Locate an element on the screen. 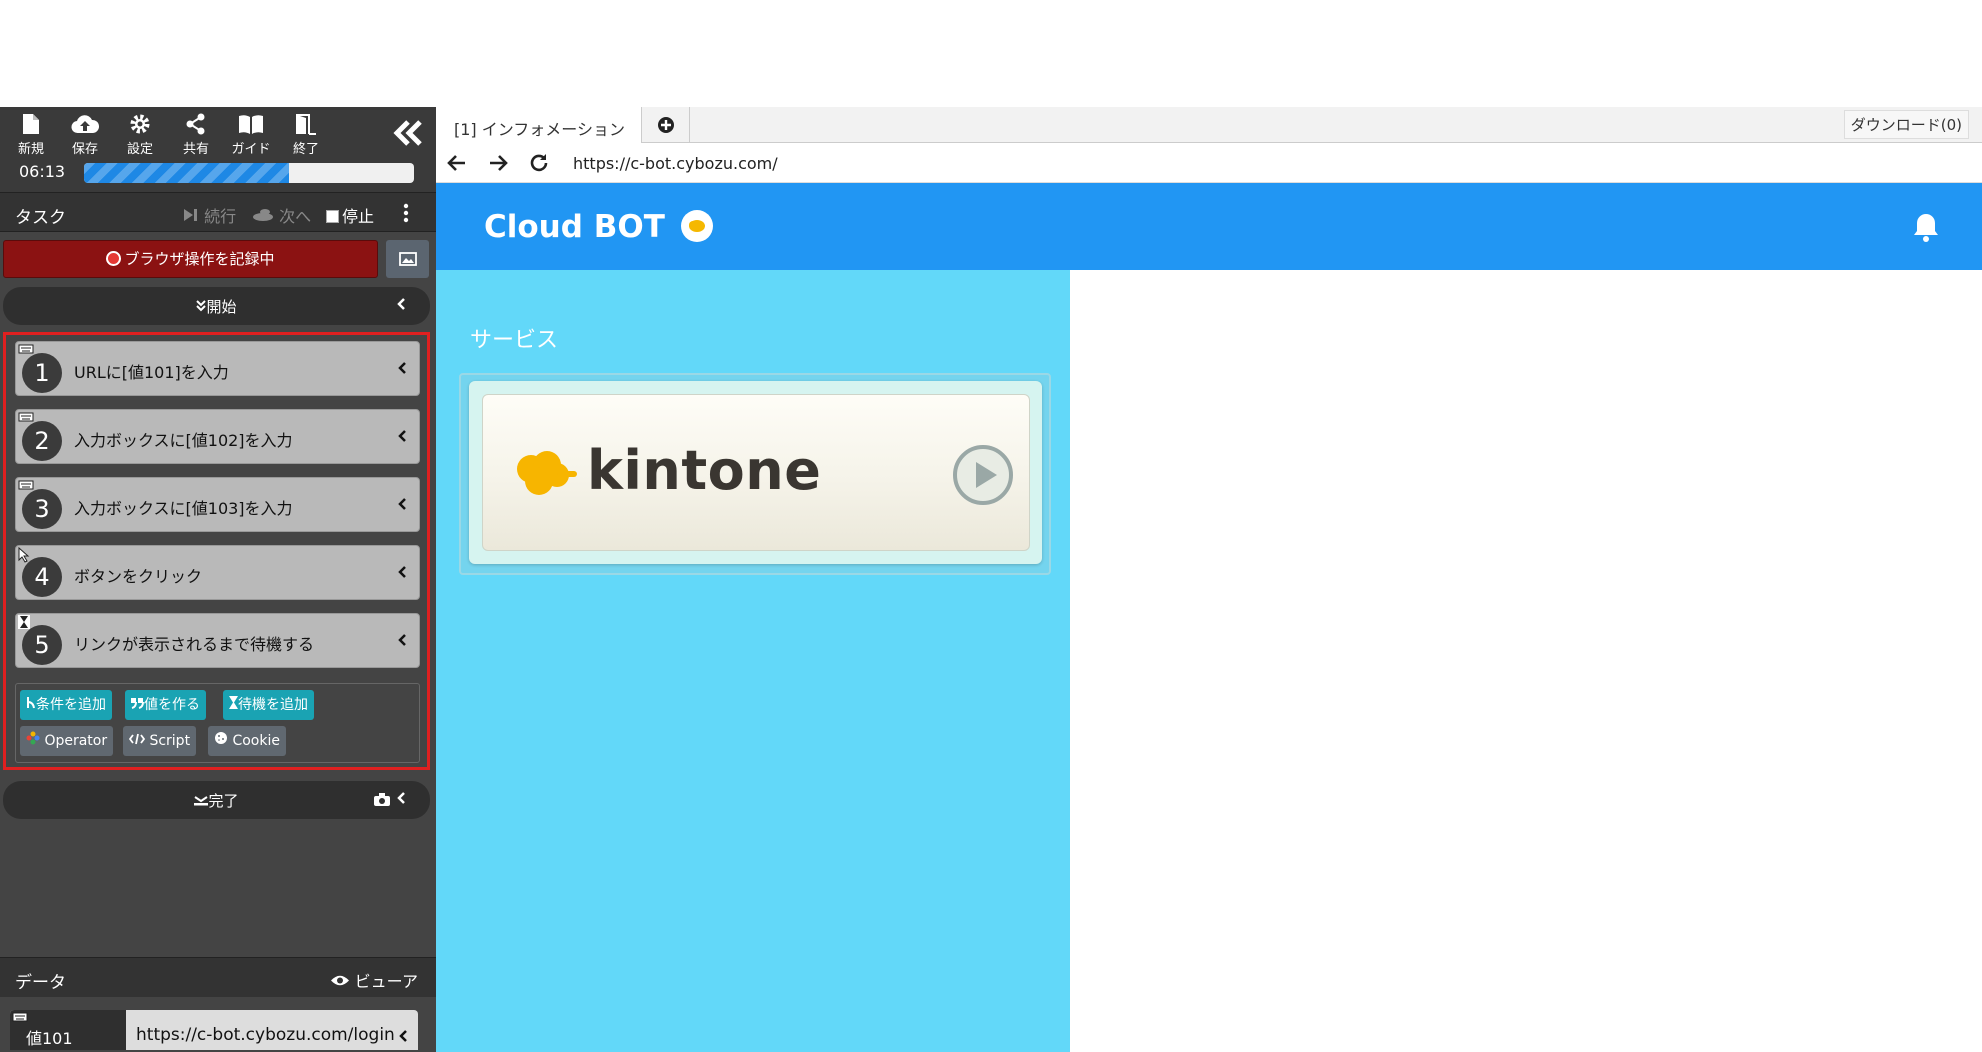 Image resolution: width=1982 pixels, height=1052 pixels. step-5: 5 リンクが表示されるまで待機する is located at coordinates (217, 640).